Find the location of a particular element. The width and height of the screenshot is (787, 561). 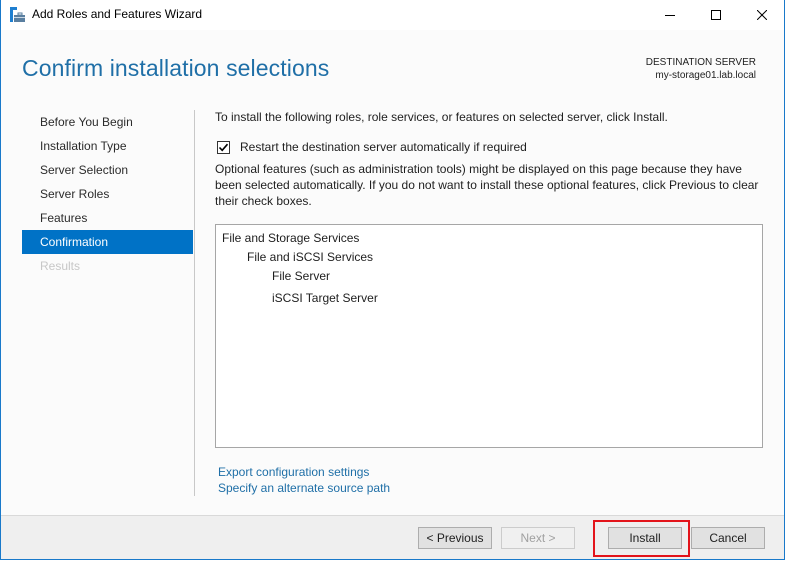

close-icon is located at coordinates (762, 15).